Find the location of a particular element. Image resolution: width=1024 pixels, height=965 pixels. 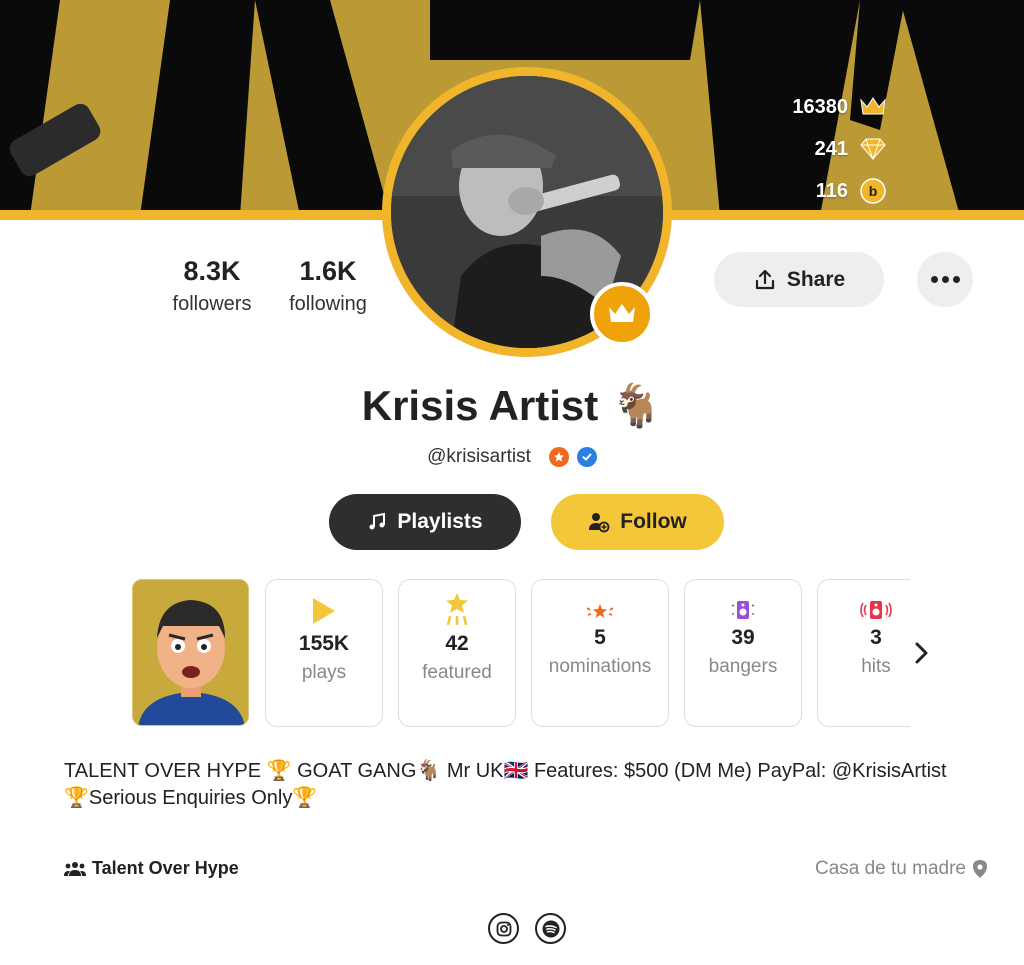

name-emoji: 🐐 is located at coordinates (636, 405).